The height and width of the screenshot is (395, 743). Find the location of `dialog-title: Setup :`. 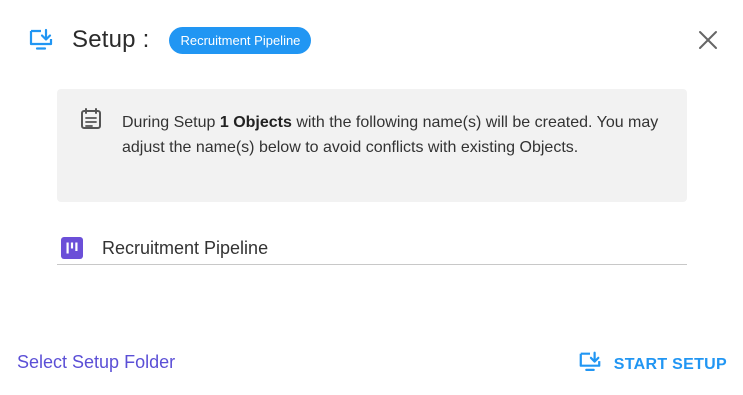

dialog-title: Setup : is located at coordinates (111, 39).